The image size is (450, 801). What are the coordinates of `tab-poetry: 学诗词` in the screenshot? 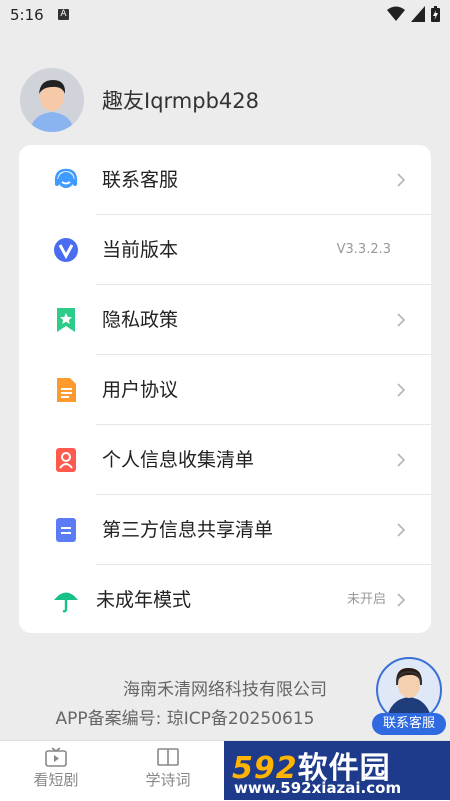 It's located at (168, 768).